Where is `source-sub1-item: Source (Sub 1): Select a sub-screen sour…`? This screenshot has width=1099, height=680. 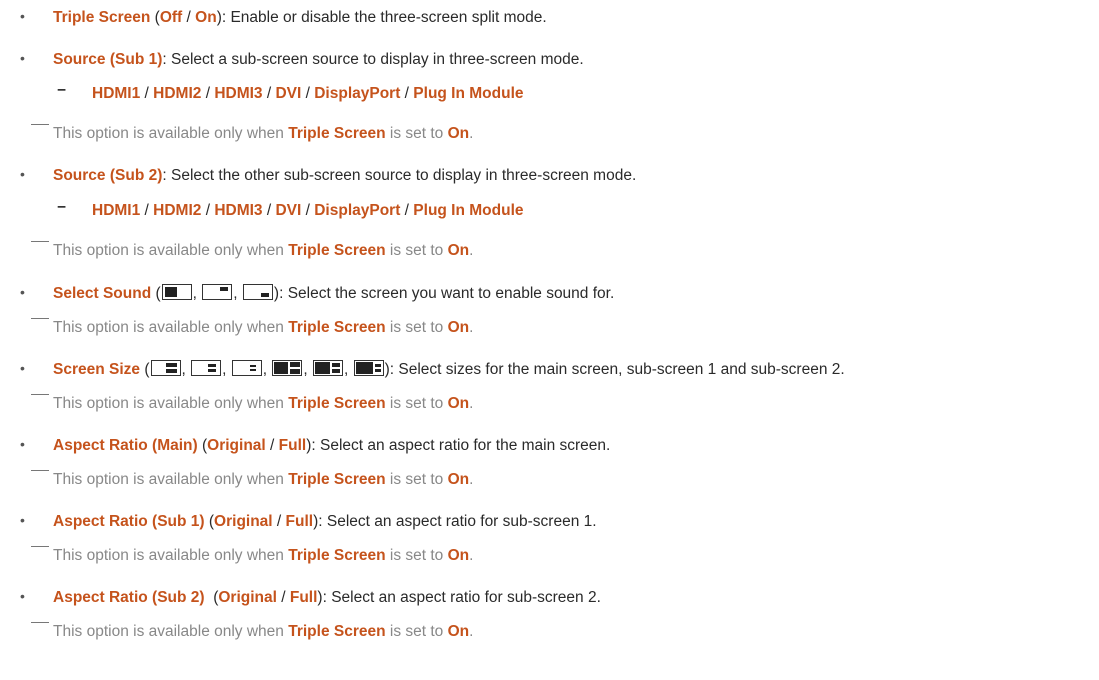 source-sub1-item: Source (Sub 1): Select a sub-screen sour… is located at coordinates (318, 60).